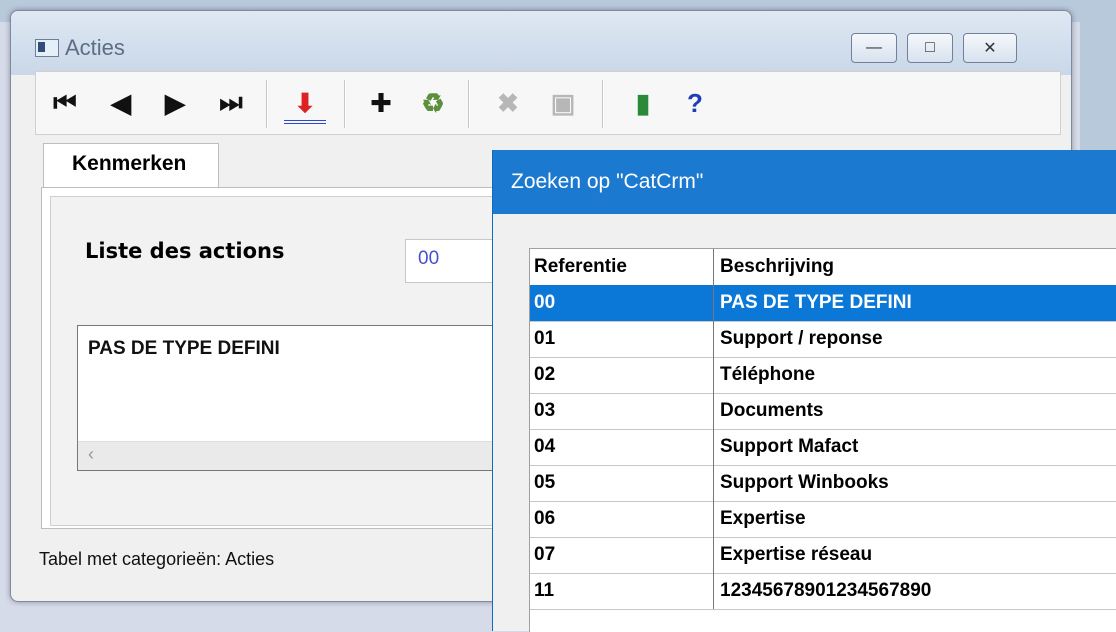 This screenshot has height=632, width=1116. Describe the element at coordinates (796, 554) in the screenshot. I see `row-desc: Expertise réseau` at that location.